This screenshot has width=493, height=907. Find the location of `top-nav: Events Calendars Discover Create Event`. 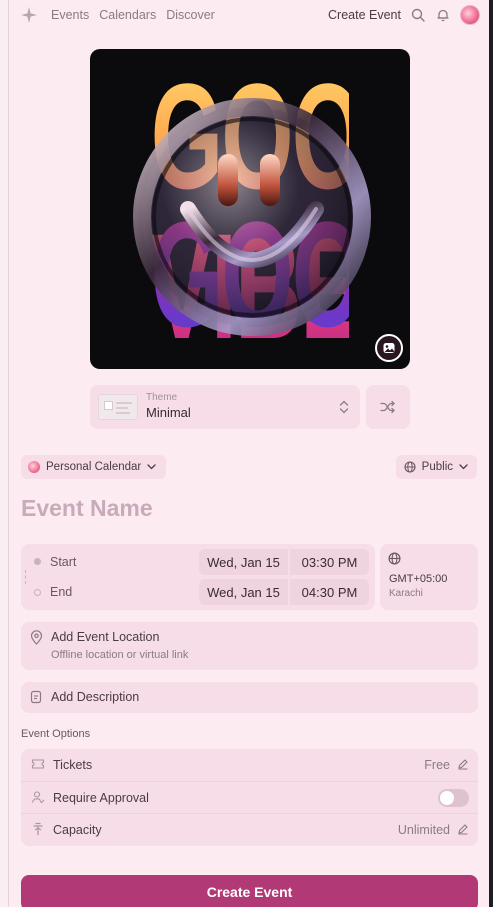

top-nav: Events Calendars Discover Create Event is located at coordinates (249, 16).